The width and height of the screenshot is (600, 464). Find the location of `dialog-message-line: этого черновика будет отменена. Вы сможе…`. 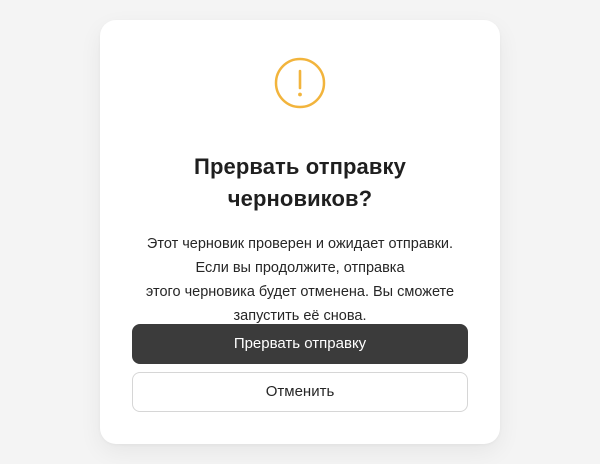

dialog-message-line: этого черновика будет отменена. Вы сможе… is located at coordinates (300, 292).